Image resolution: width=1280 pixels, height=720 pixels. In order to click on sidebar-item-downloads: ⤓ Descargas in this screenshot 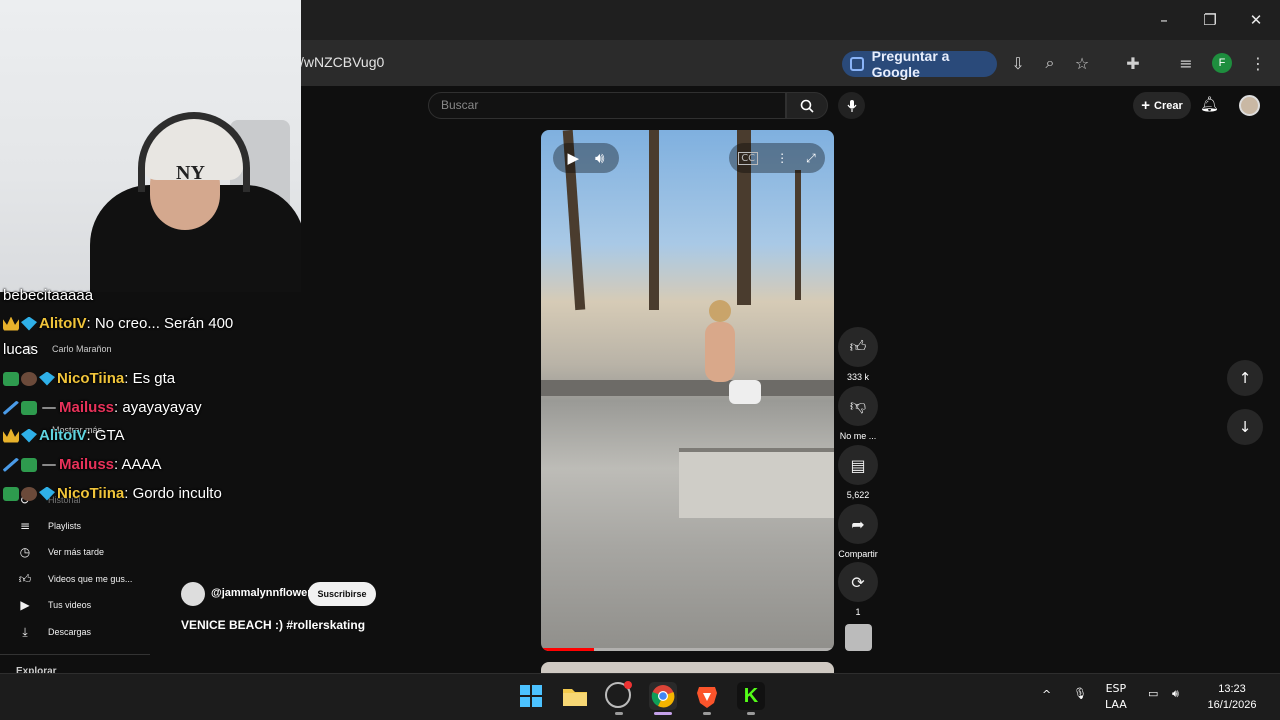, I will do `click(53, 632)`.